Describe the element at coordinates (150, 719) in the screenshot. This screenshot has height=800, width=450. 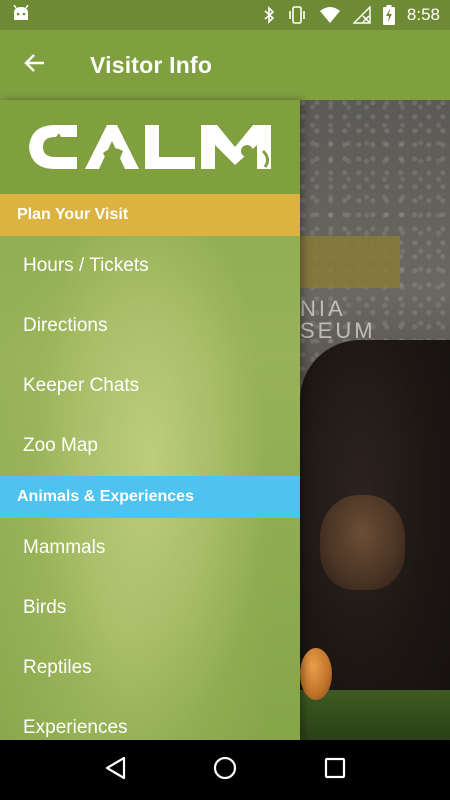
I see `nav-item-experiences: Experiences` at that location.